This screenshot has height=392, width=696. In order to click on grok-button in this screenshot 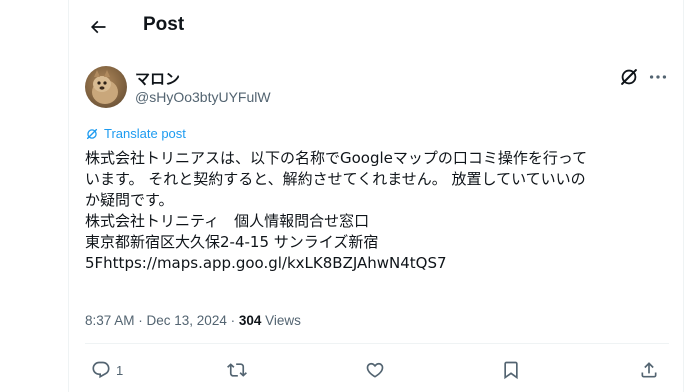, I will do `click(629, 77)`.